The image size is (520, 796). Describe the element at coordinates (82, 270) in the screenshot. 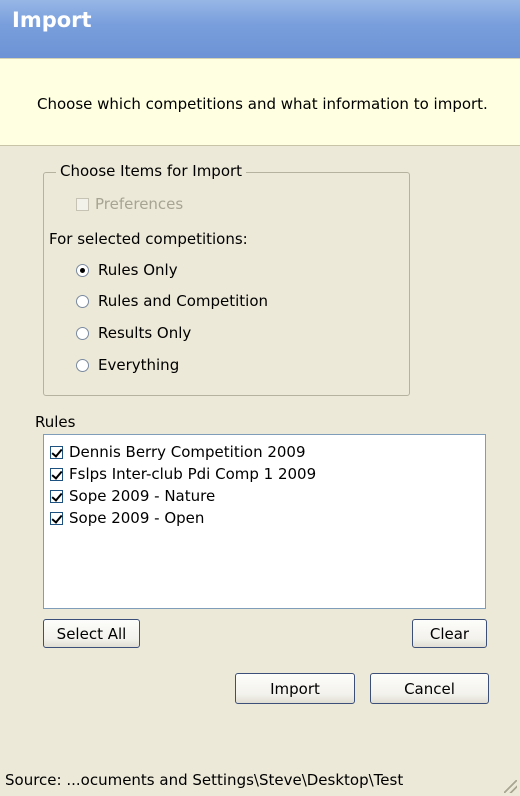

I see `radio-selected-icon` at that location.